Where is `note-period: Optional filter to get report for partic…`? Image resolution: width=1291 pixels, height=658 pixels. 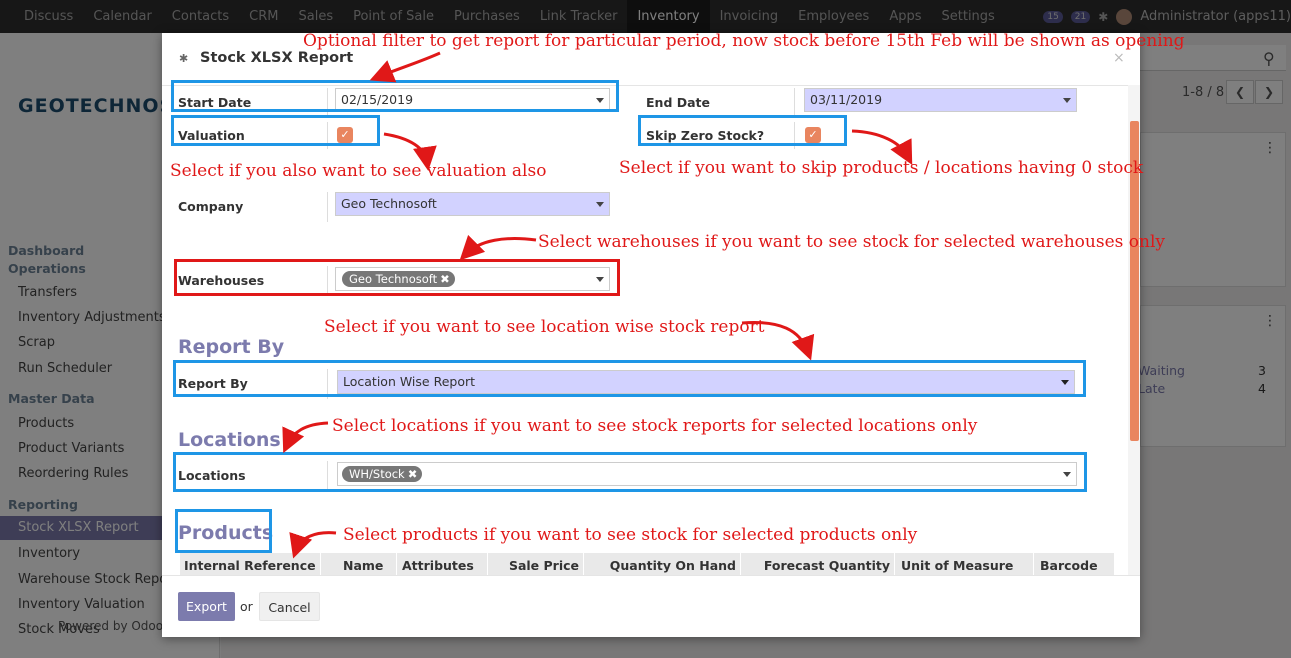 note-period: Optional filter to get report for partic… is located at coordinates (744, 41).